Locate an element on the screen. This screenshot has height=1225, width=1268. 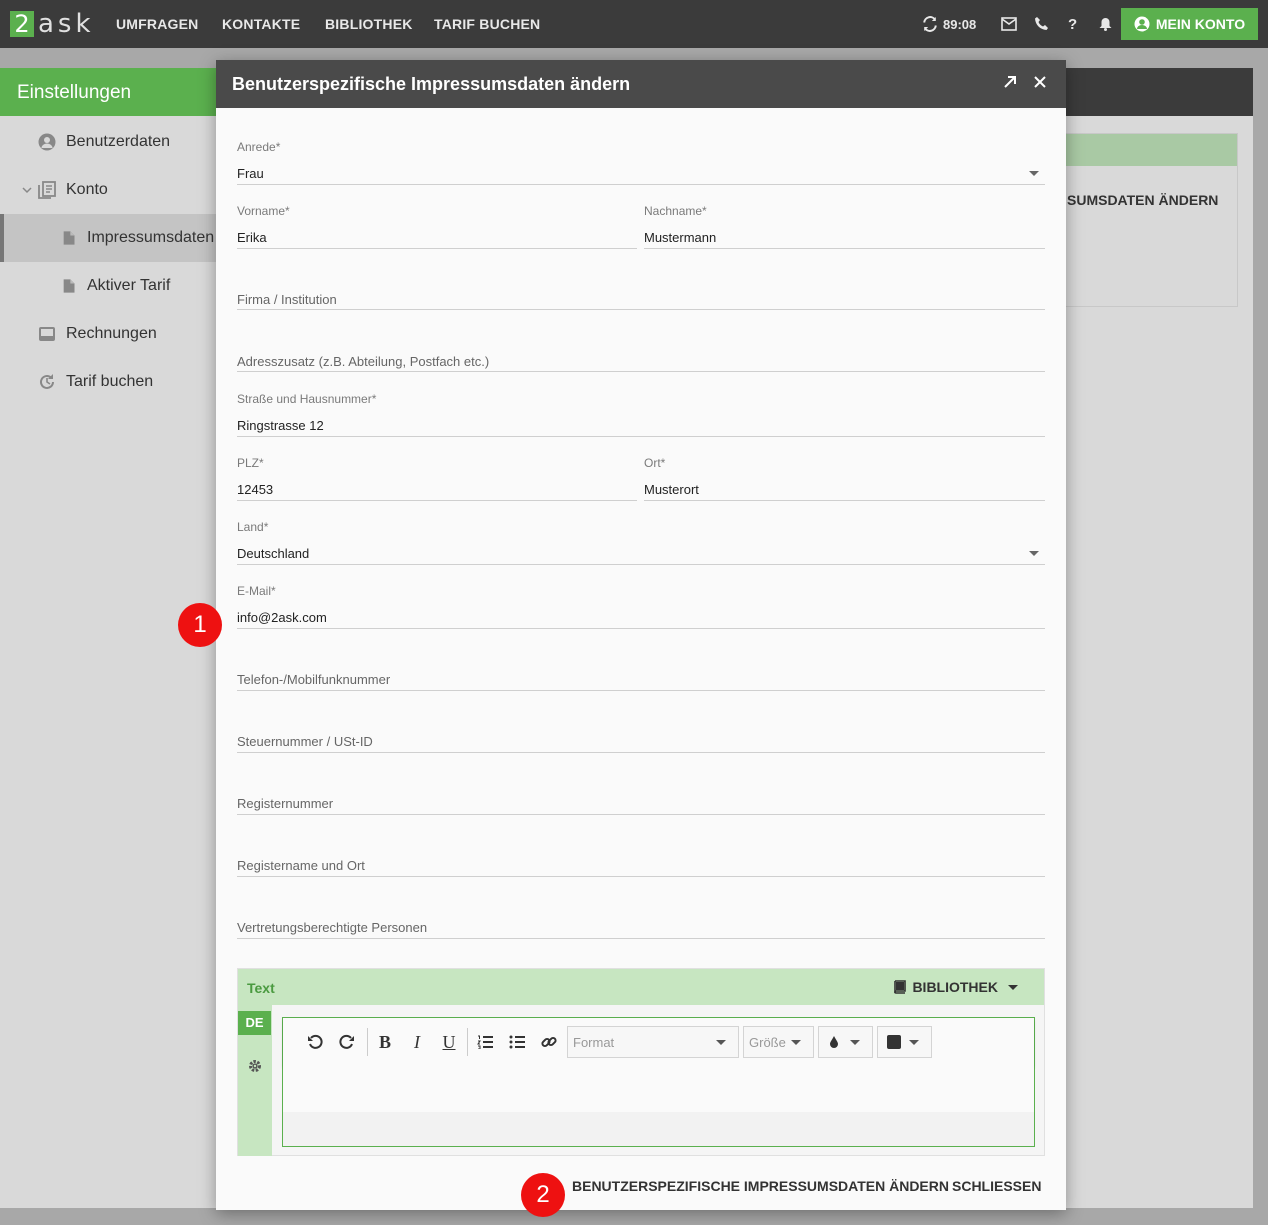
land-label: Land* is located at coordinates (253, 527).